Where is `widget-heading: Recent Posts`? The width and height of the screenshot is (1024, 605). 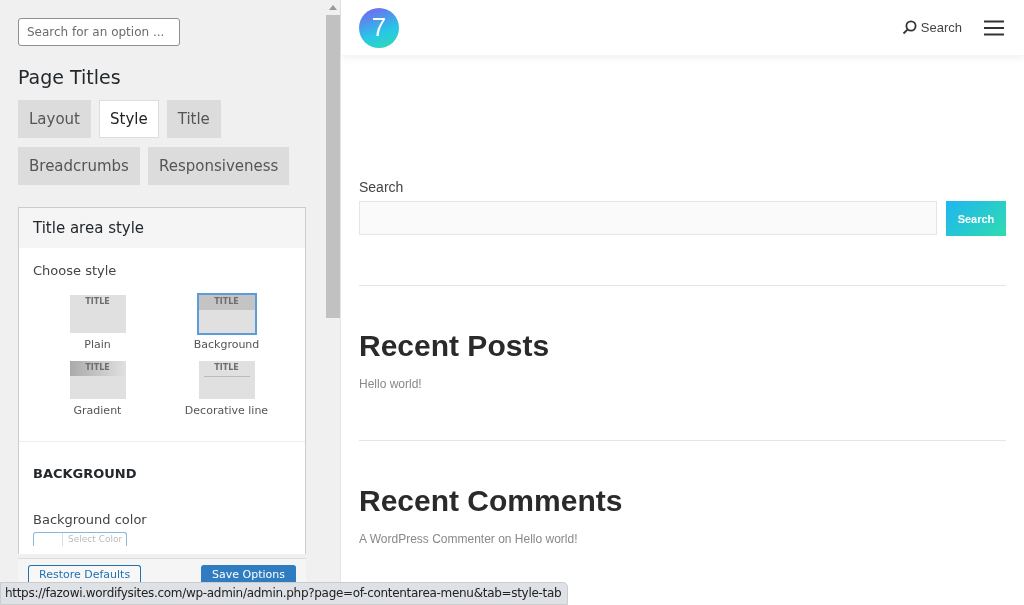 widget-heading: Recent Posts is located at coordinates (454, 346).